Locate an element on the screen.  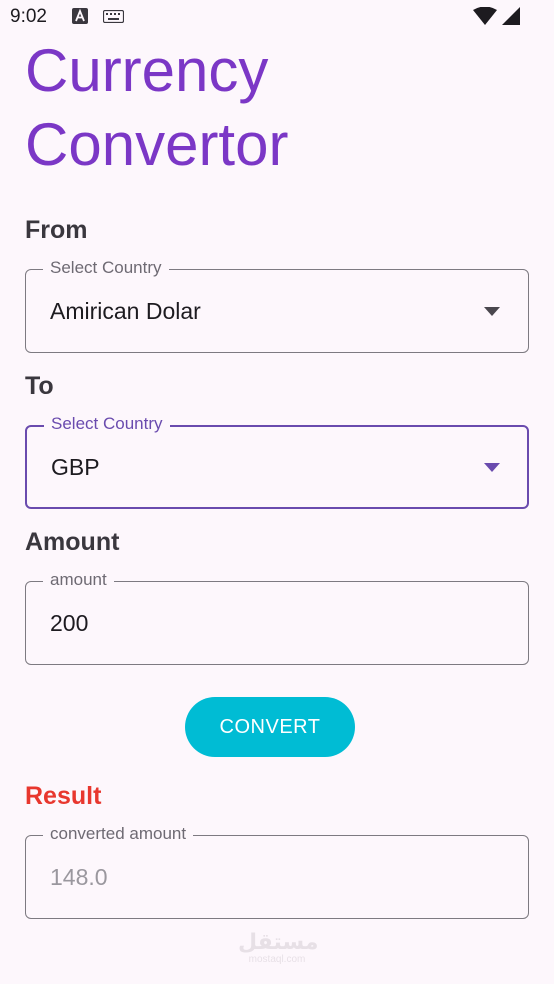
status-time: 9:02 is located at coordinates (28, 16).